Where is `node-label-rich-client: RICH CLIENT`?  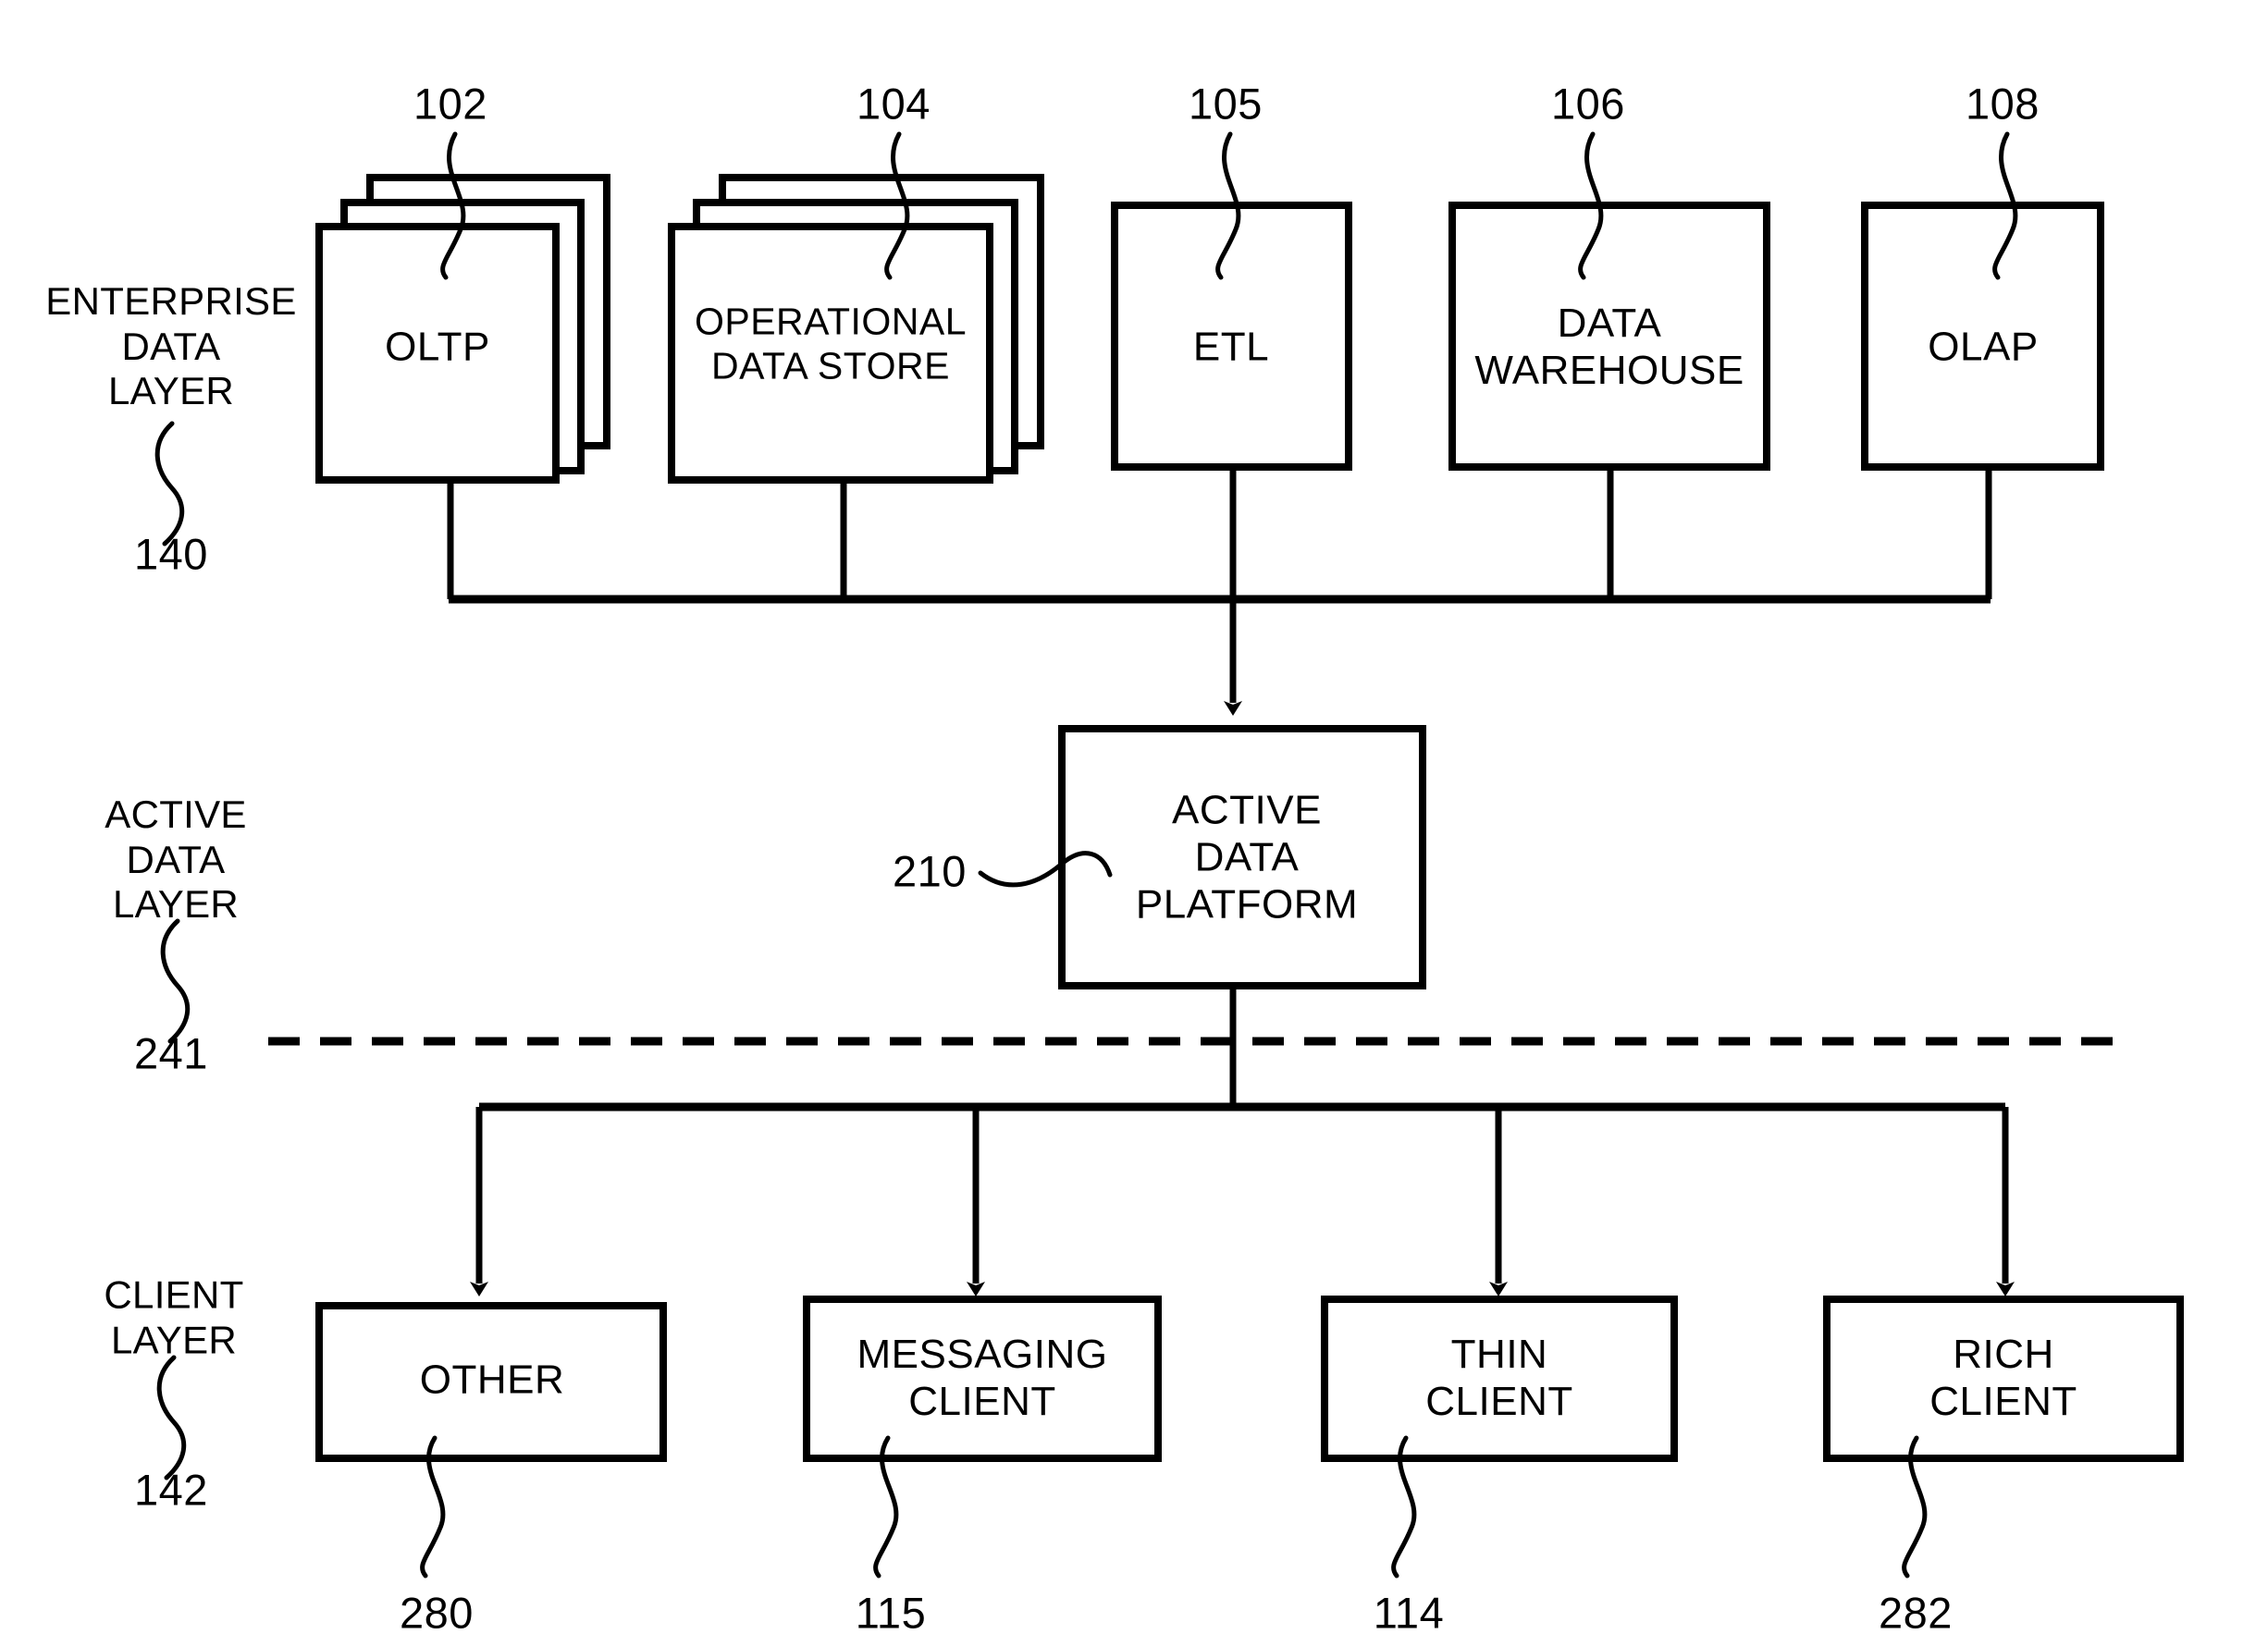
node-label-rich-client: RICH CLIENT is located at coordinates (2003, 1377).